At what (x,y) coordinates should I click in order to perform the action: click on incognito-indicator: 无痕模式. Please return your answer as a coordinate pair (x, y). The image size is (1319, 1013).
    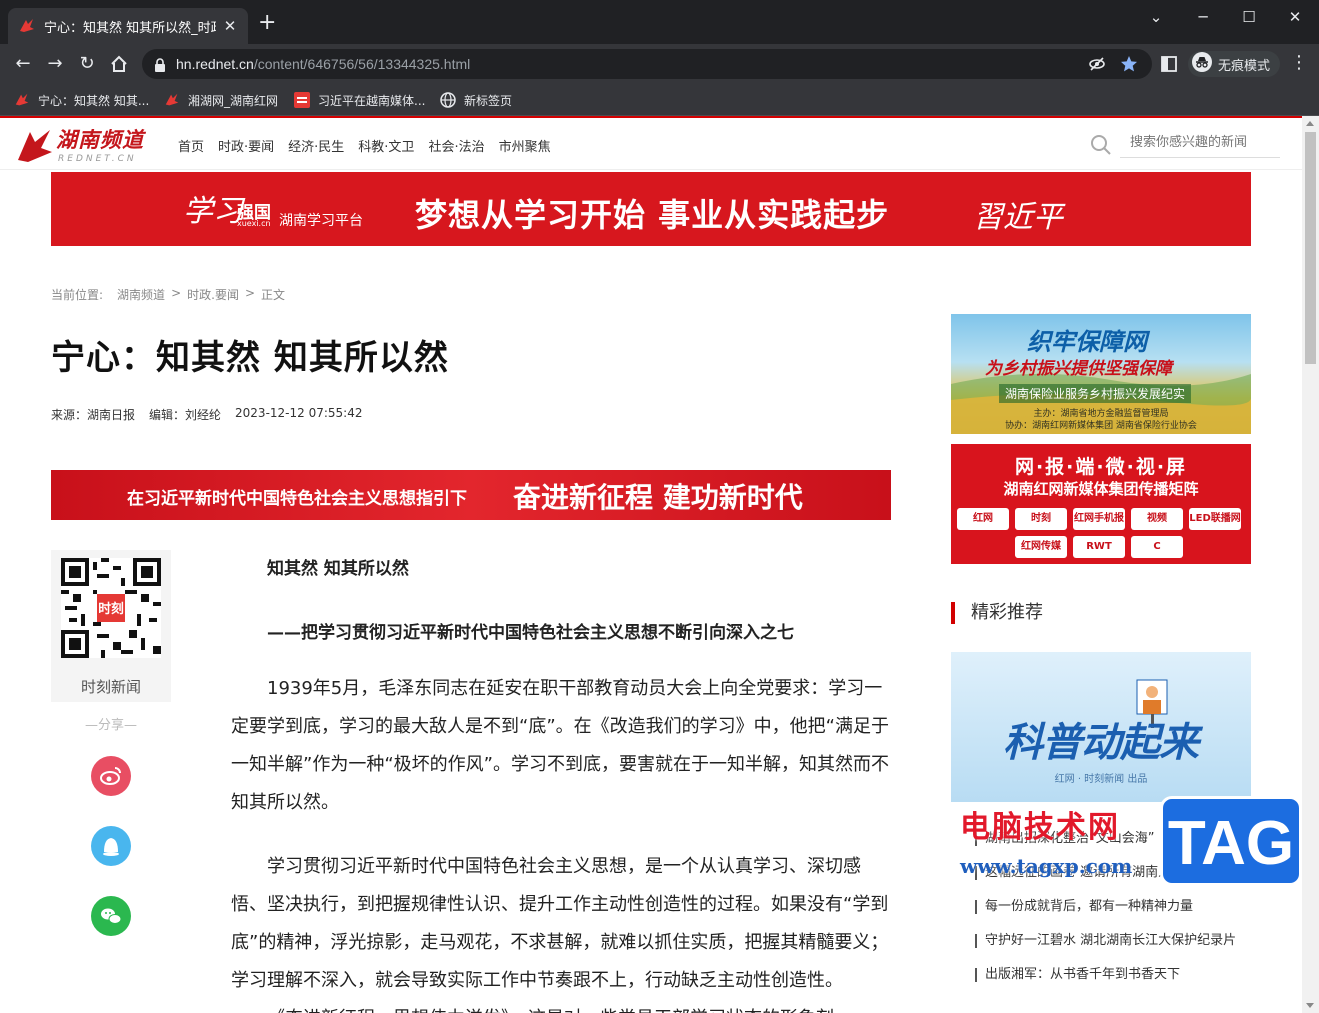
    Looking at the image, I should click on (1234, 64).